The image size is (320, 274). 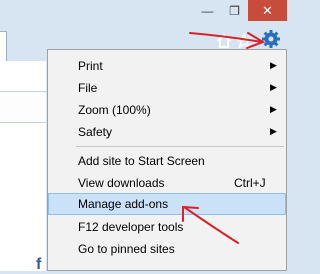 I want to click on menu-item-label: F12 developer tools, so click(x=131, y=227).